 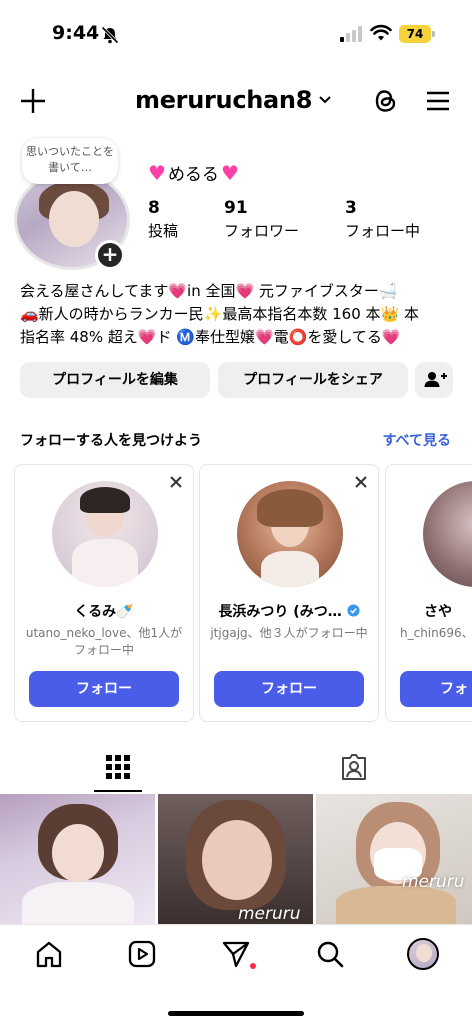 What do you see at coordinates (236, 35) in the screenshot?
I see `status-bar: 9:44 74` at bounding box center [236, 35].